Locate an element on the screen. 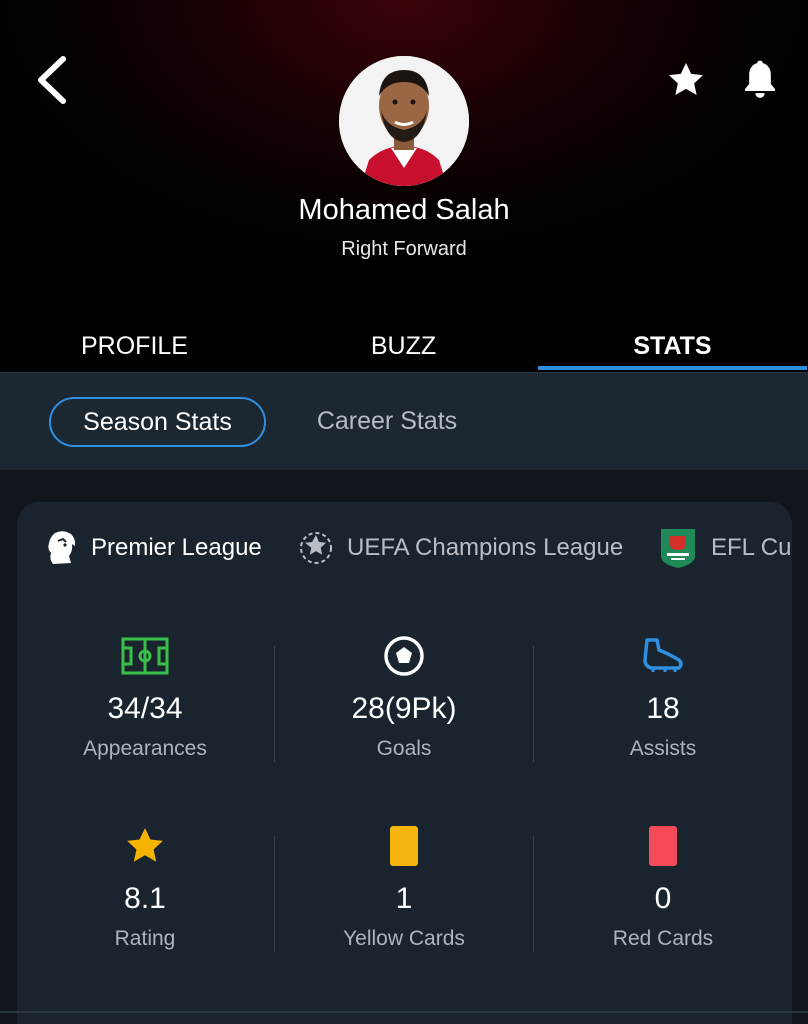 The height and width of the screenshot is (1024, 808). stat-value: 0 is located at coordinates (663, 898).